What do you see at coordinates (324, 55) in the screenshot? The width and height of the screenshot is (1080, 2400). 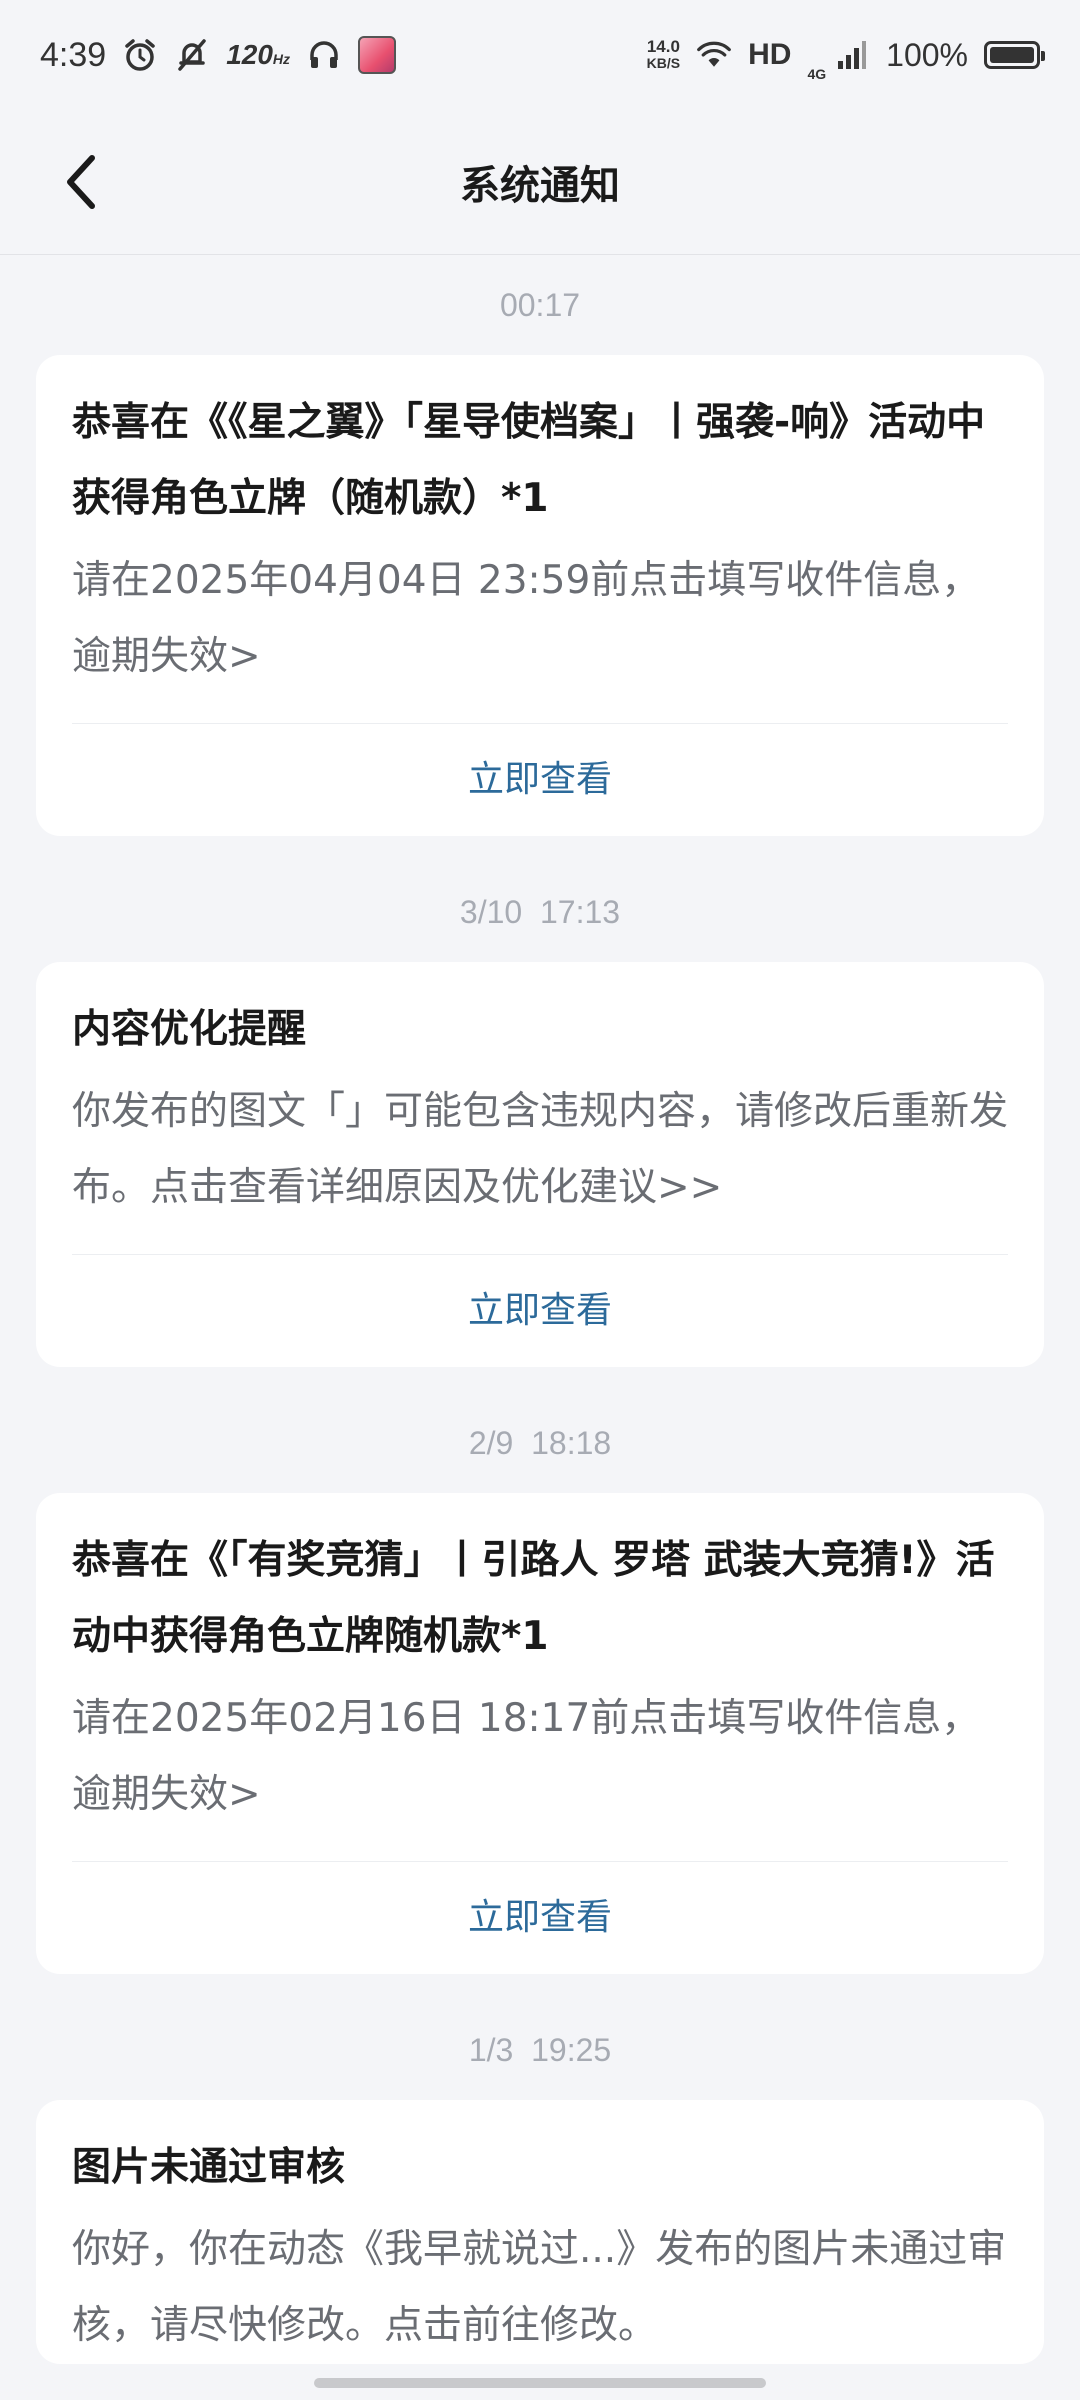 I see `headphones-icon` at bounding box center [324, 55].